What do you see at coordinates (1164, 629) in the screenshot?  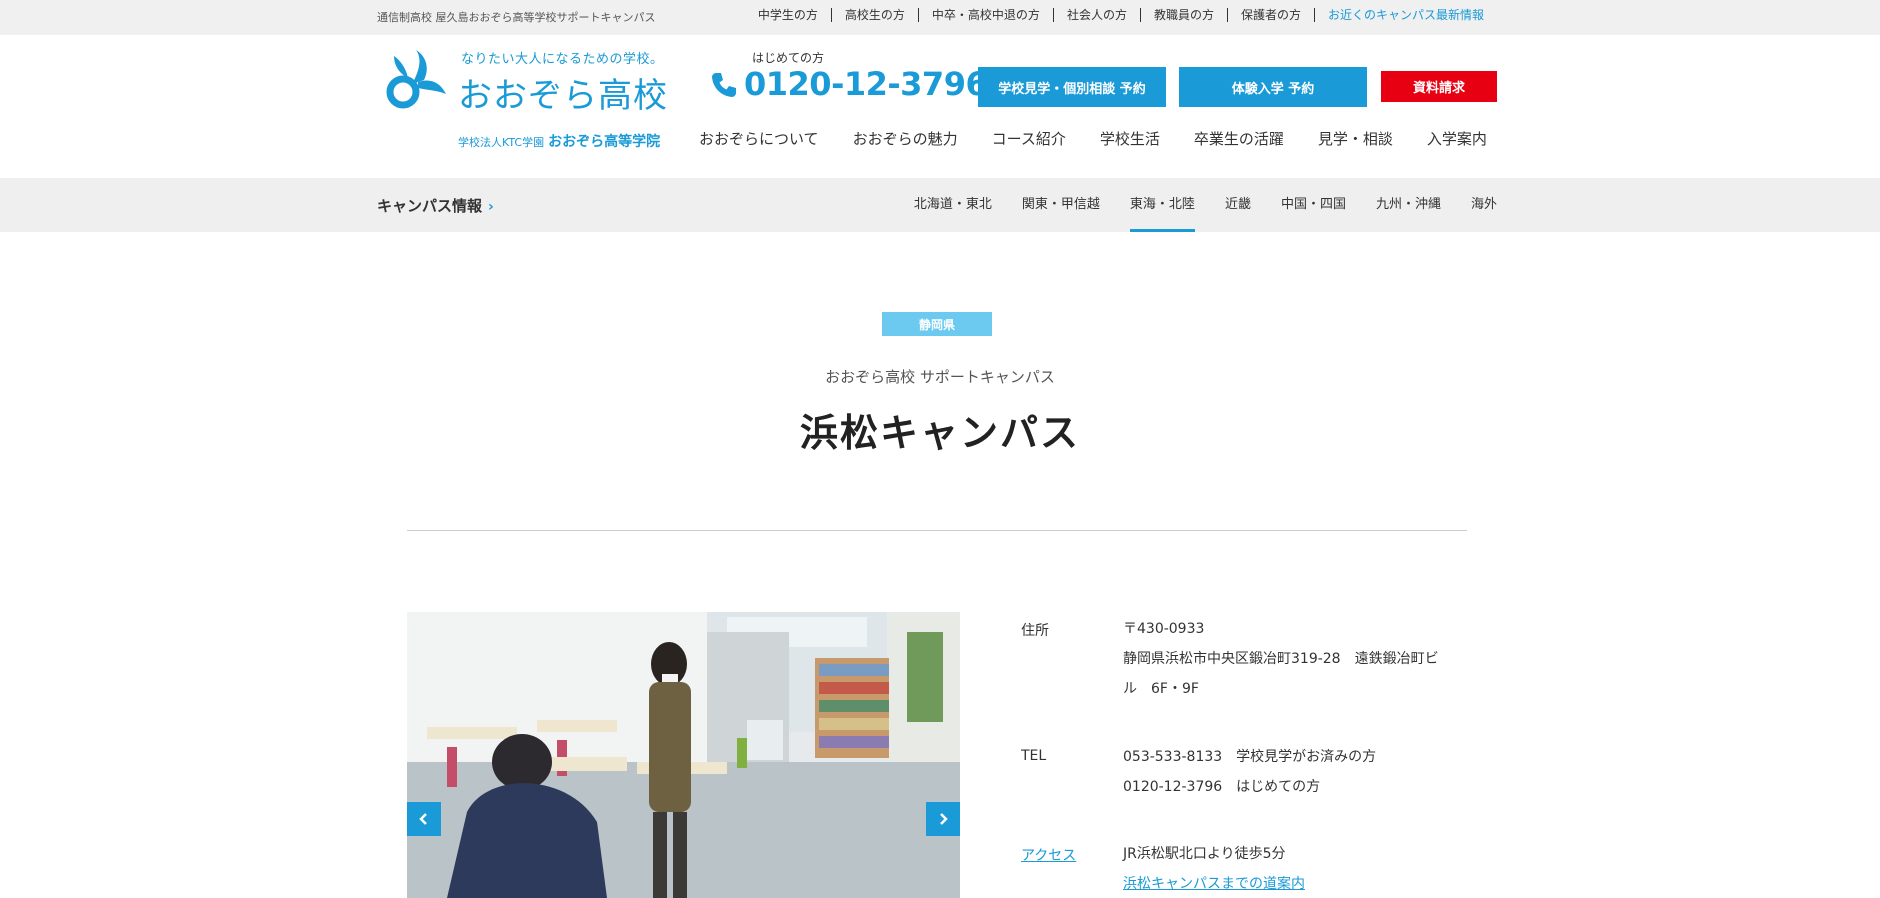 I see `postal-code: 〒430-0933` at bounding box center [1164, 629].